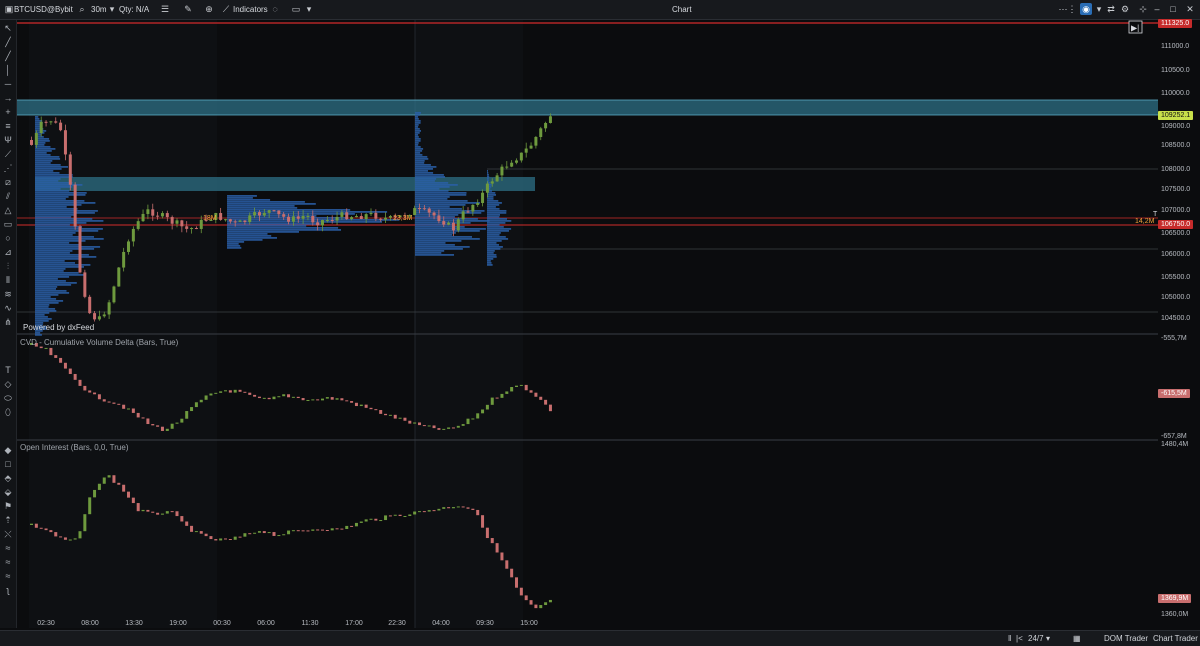  Describe the element at coordinates (1173, 9) in the screenshot. I see `maximize-icon: □` at that location.